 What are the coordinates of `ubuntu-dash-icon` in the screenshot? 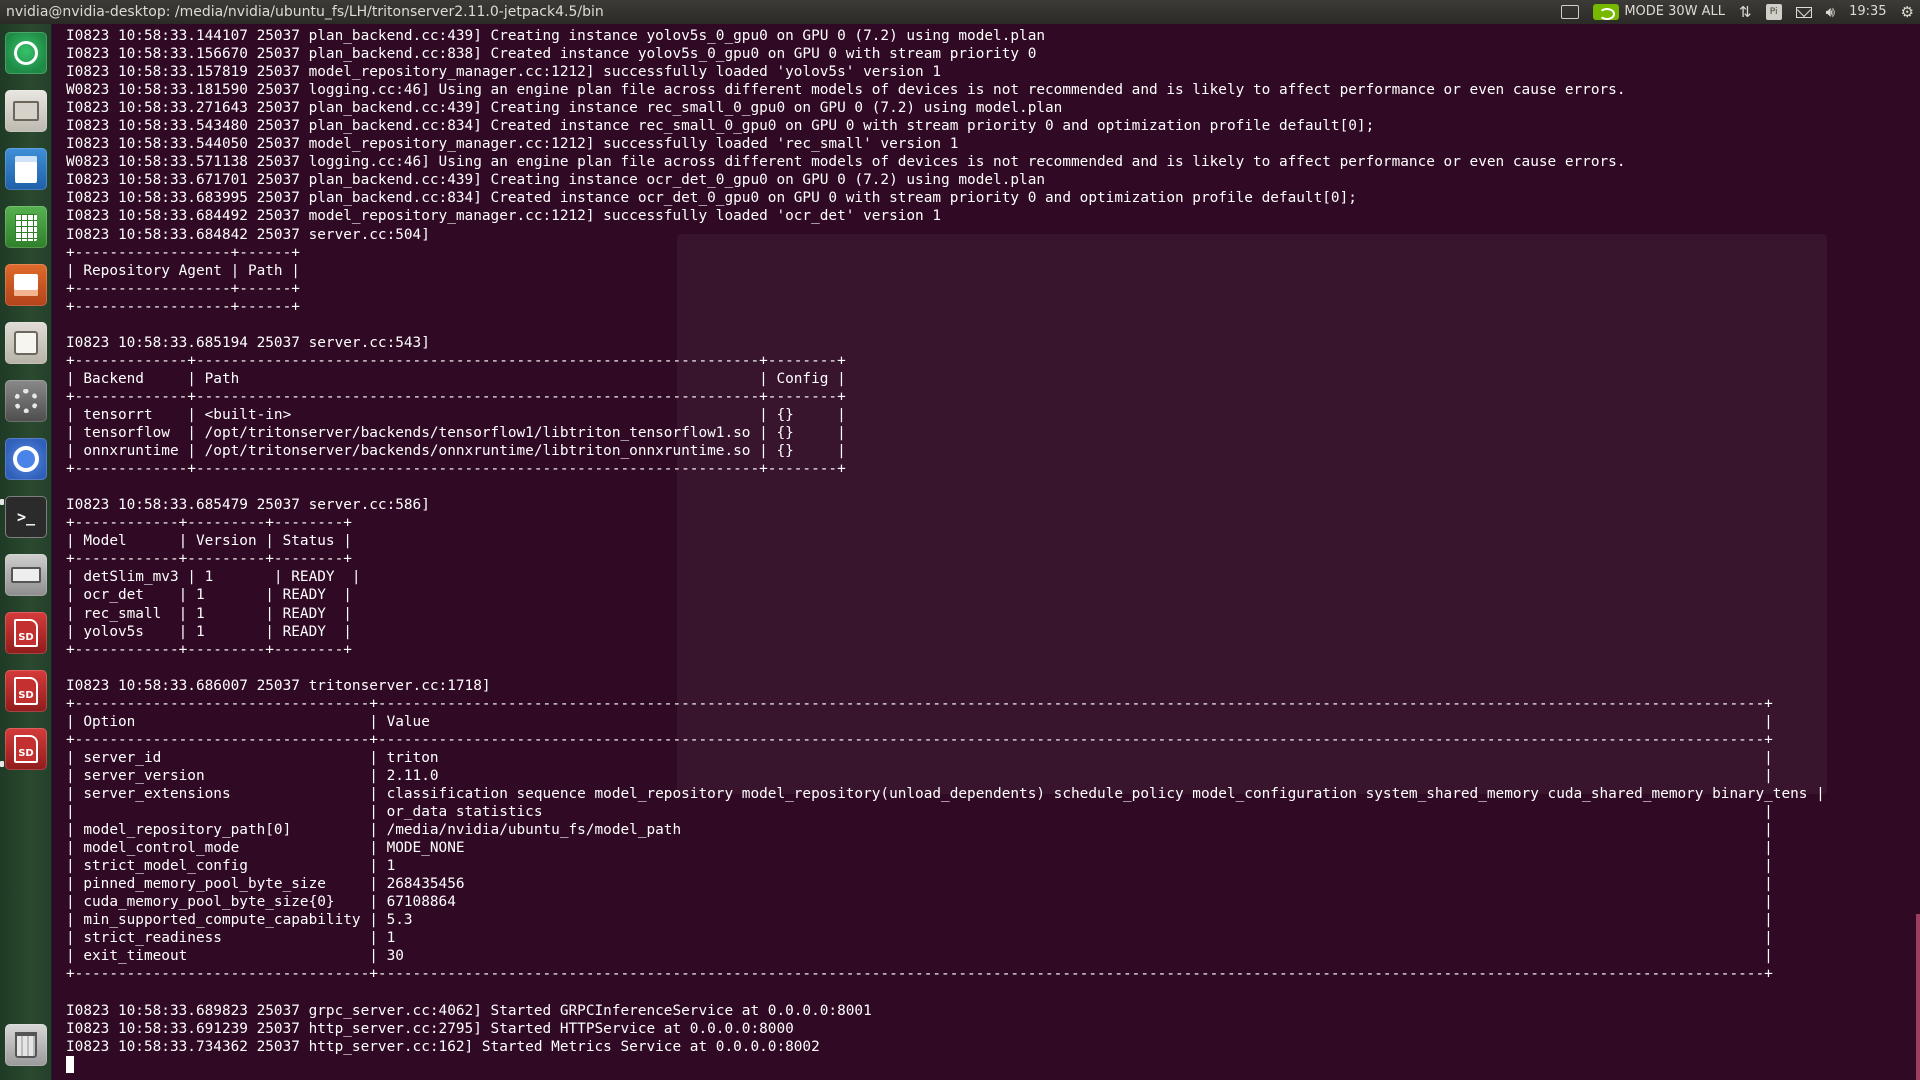 It's located at (26, 53).